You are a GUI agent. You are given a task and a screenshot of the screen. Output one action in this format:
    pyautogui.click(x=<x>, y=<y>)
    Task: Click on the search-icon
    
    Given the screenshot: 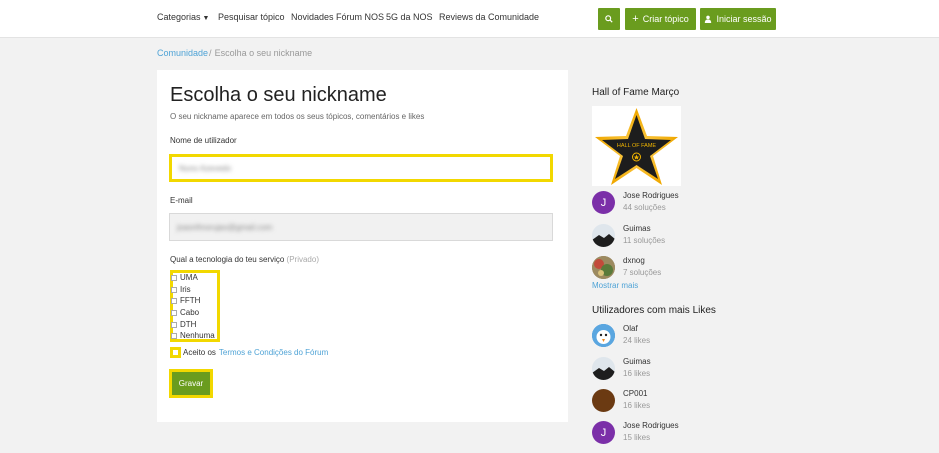 What is the action you would take?
    pyautogui.click(x=609, y=19)
    